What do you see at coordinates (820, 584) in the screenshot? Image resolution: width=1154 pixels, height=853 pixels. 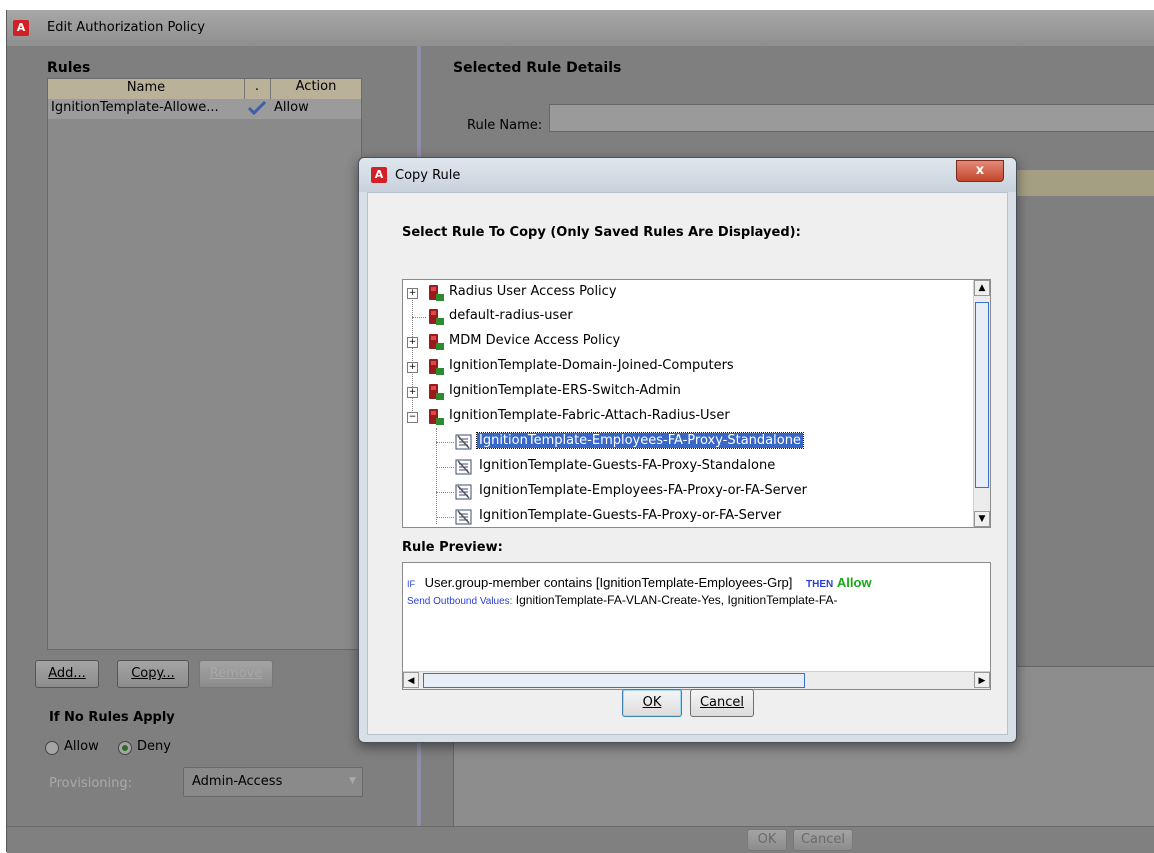 I see `then-keyword: THEN` at bounding box center [820, 584].